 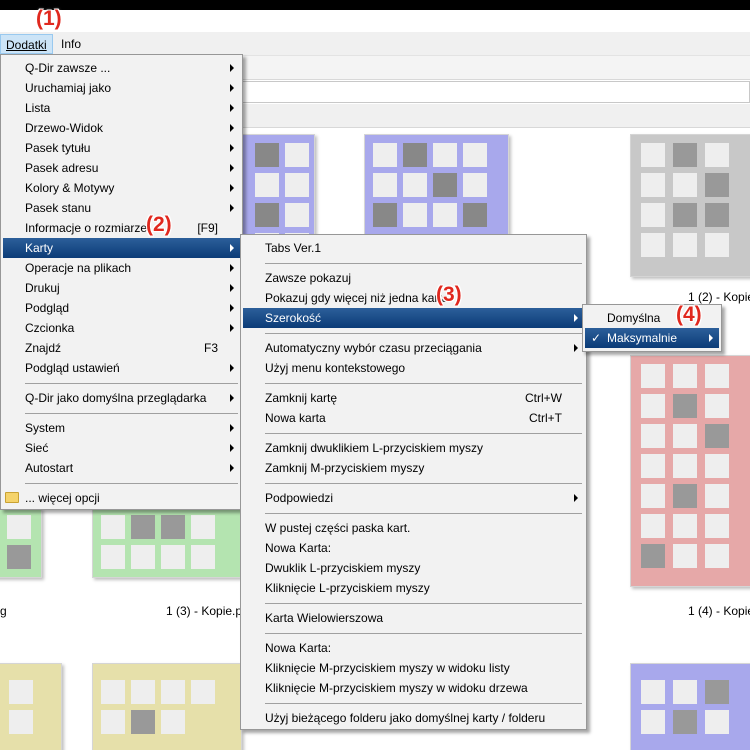 What do you see at coordinates (413, 398) in the screenshot?
I see `menu-item-zamknij-karte: Zamknij kartę Ctrl+W` at bounding box center [413, 398].